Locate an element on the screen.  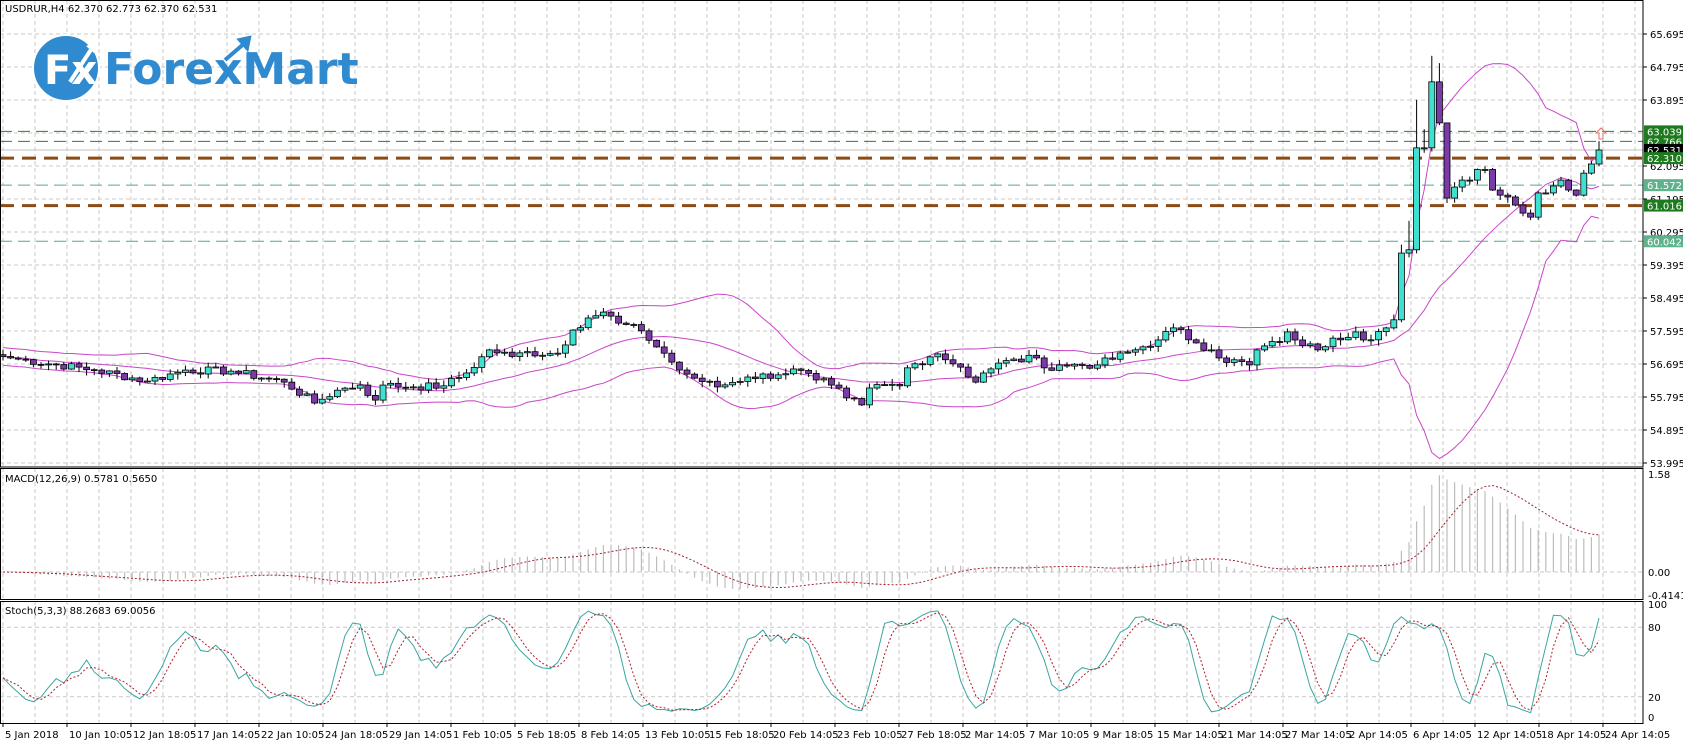
stoch-axis-label: 80 is located at coordinates (1654, 628).